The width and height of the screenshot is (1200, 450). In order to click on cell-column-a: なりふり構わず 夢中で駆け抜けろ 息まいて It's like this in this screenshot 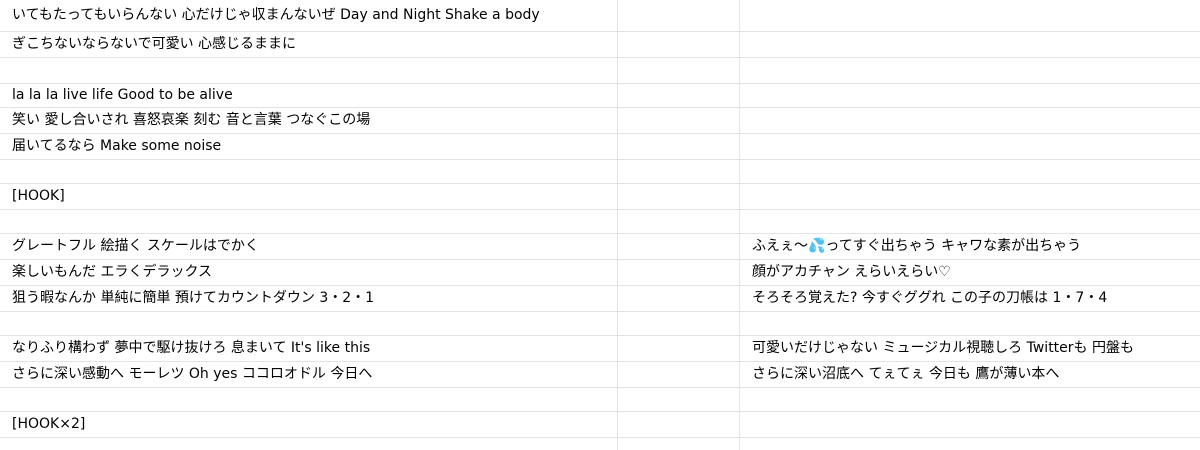, I will do `click(309, 348)`.